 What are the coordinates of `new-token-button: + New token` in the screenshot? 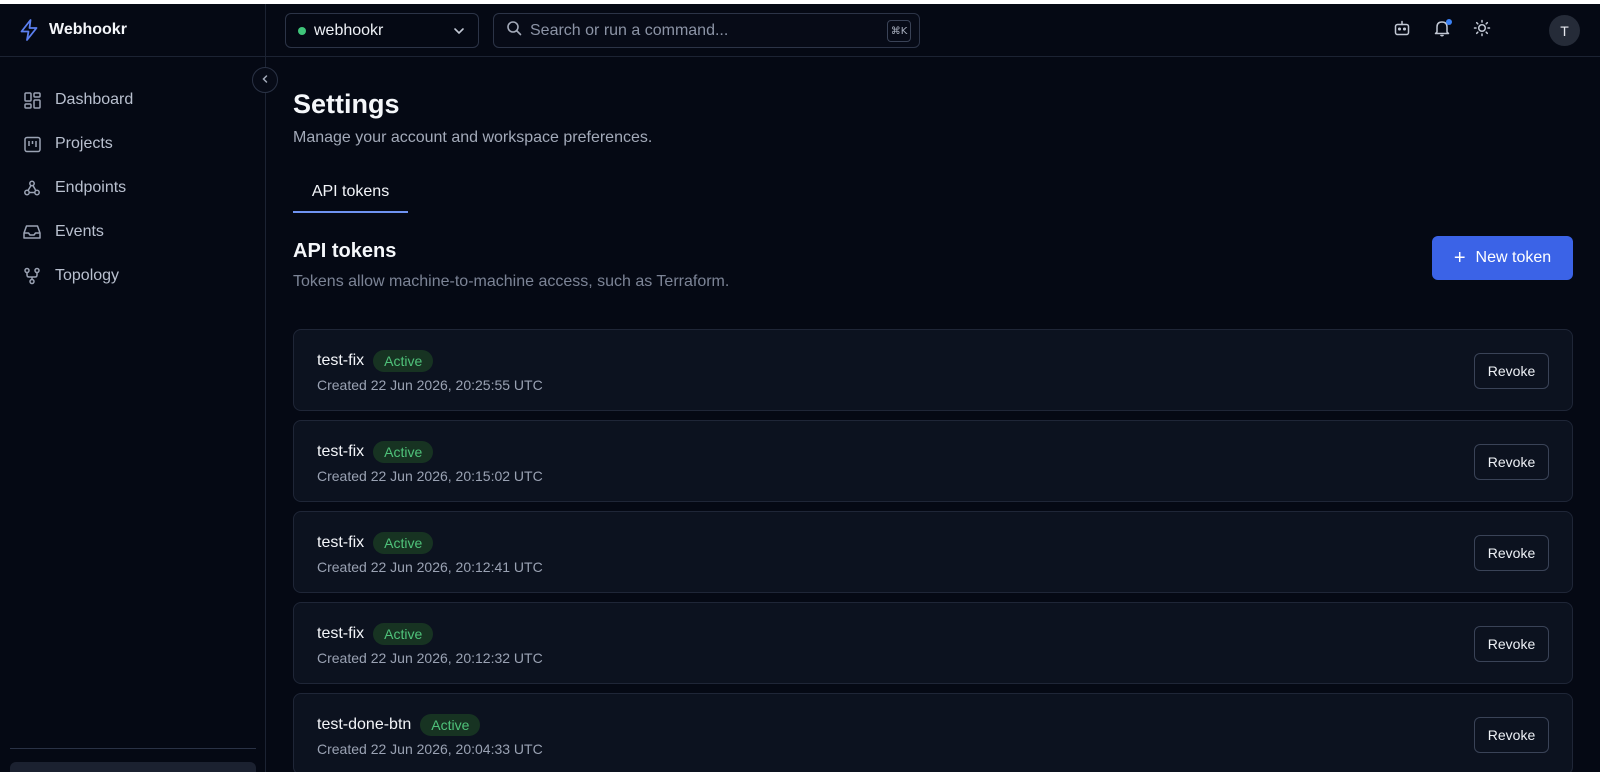 It's located at (1502, 258).